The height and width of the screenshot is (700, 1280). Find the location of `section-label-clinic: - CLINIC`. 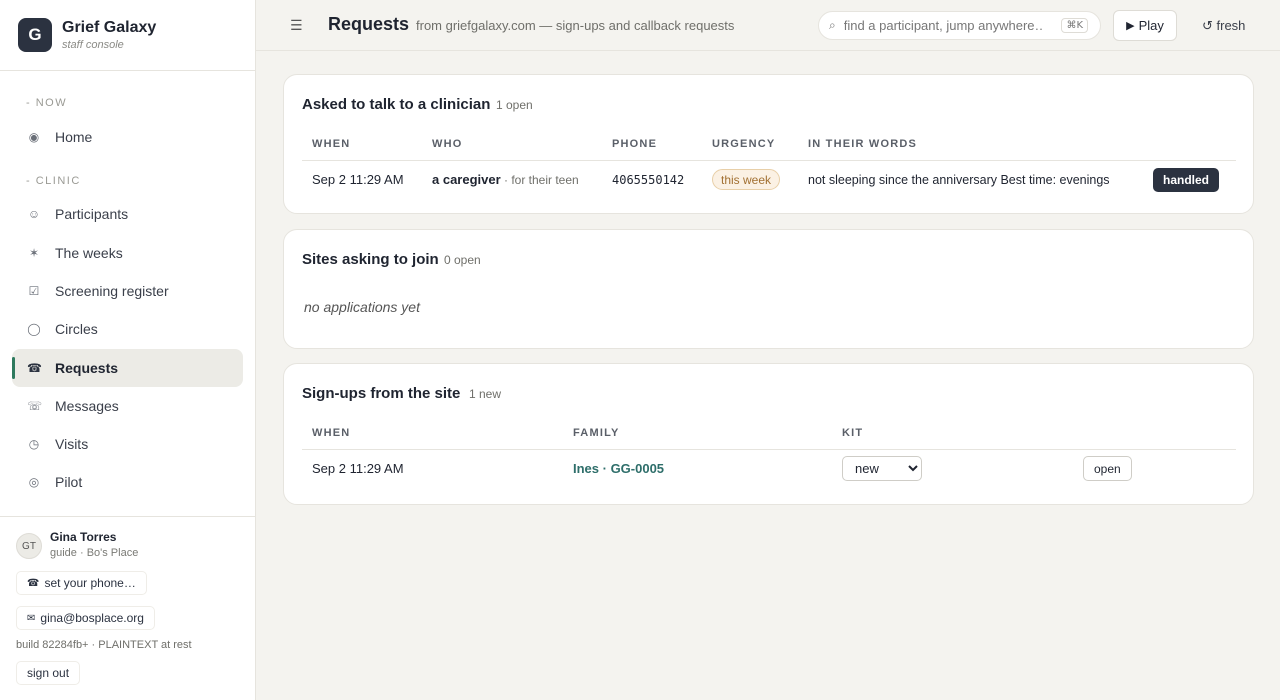

section-label-clinic: - CLINIC is located at coordinates (53, 181).